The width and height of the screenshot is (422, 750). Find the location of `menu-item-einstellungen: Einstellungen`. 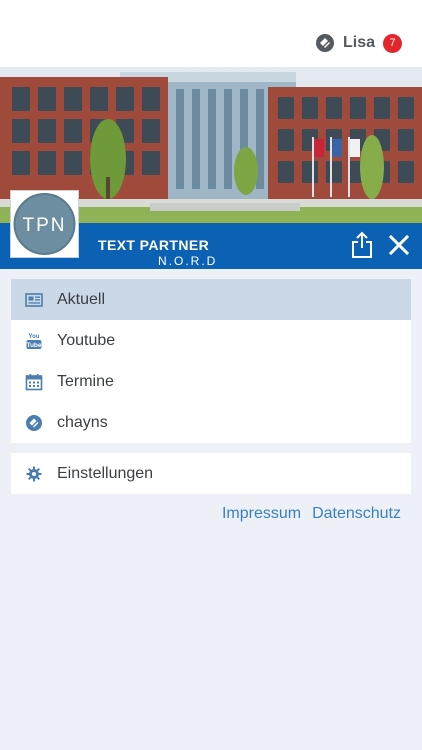

menu-item-einstellungen: Einstellungen is located at coordinates (211, 473).